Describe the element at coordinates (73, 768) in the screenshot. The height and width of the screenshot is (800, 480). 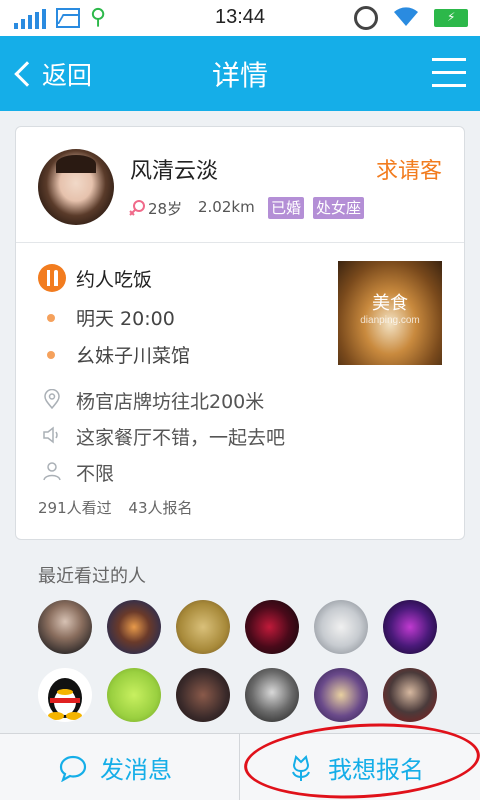
I see `chat-bubble-icon` at that location.